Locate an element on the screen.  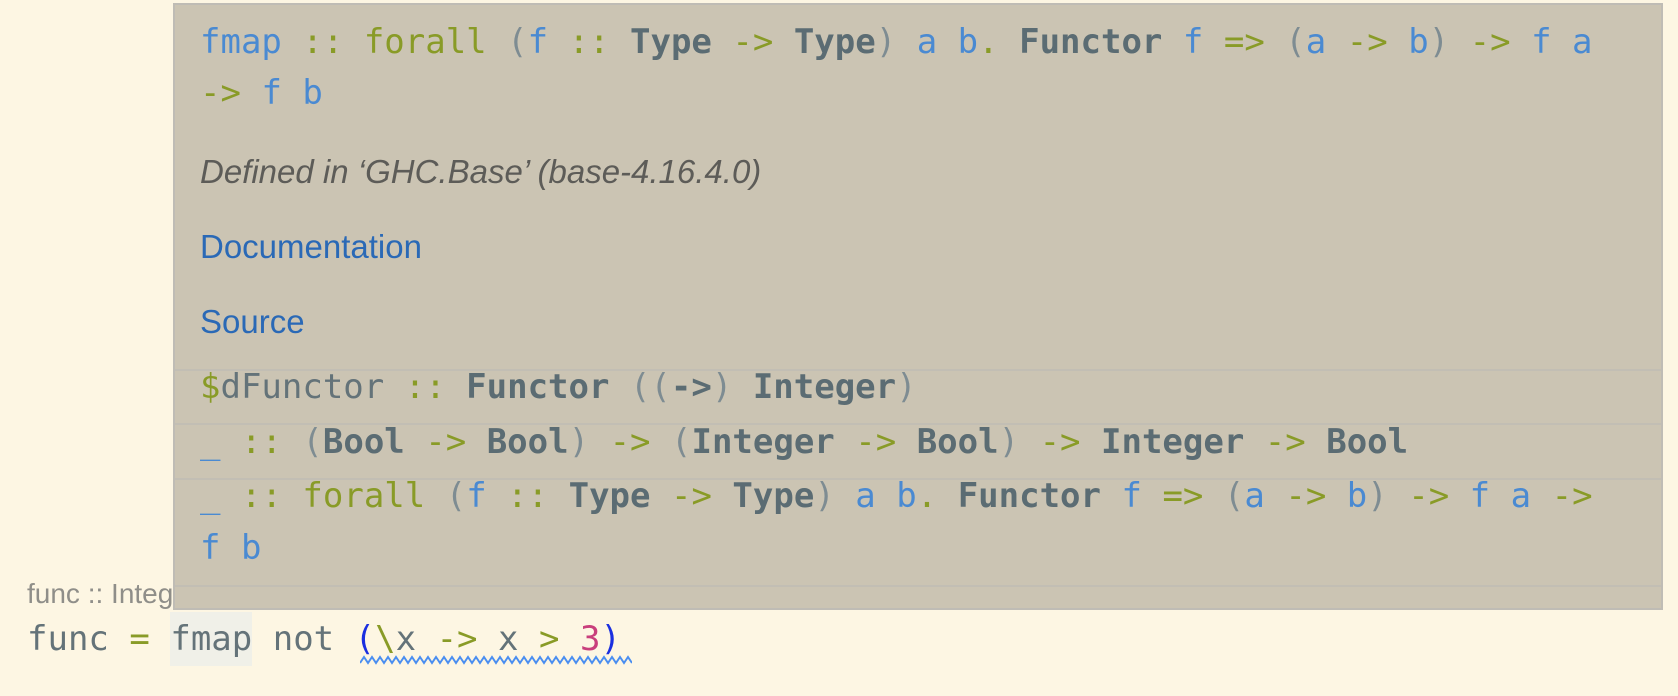
signature-line-2: -> f b is located at coordinates (261, 93).